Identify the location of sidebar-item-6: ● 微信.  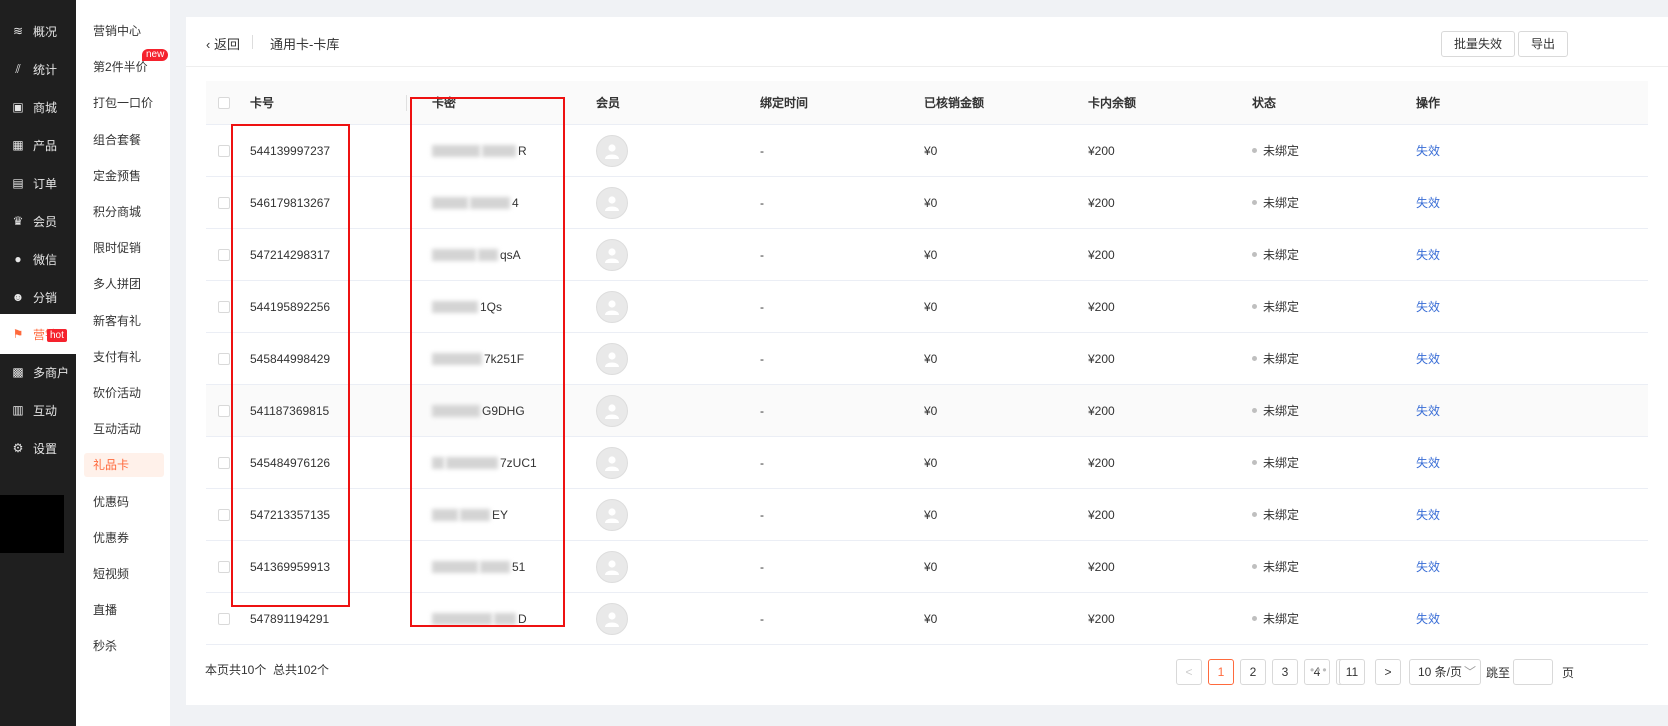
(38, 259).